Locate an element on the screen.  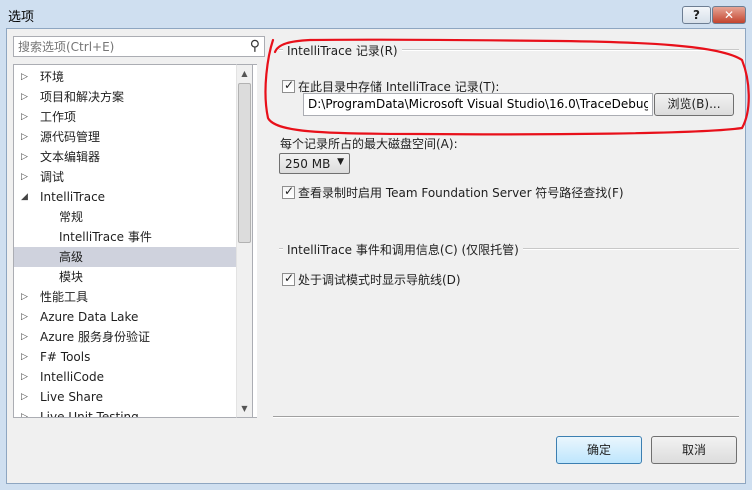
expanded-arrow-icon: ◢ is located at coordinates (26, 197).